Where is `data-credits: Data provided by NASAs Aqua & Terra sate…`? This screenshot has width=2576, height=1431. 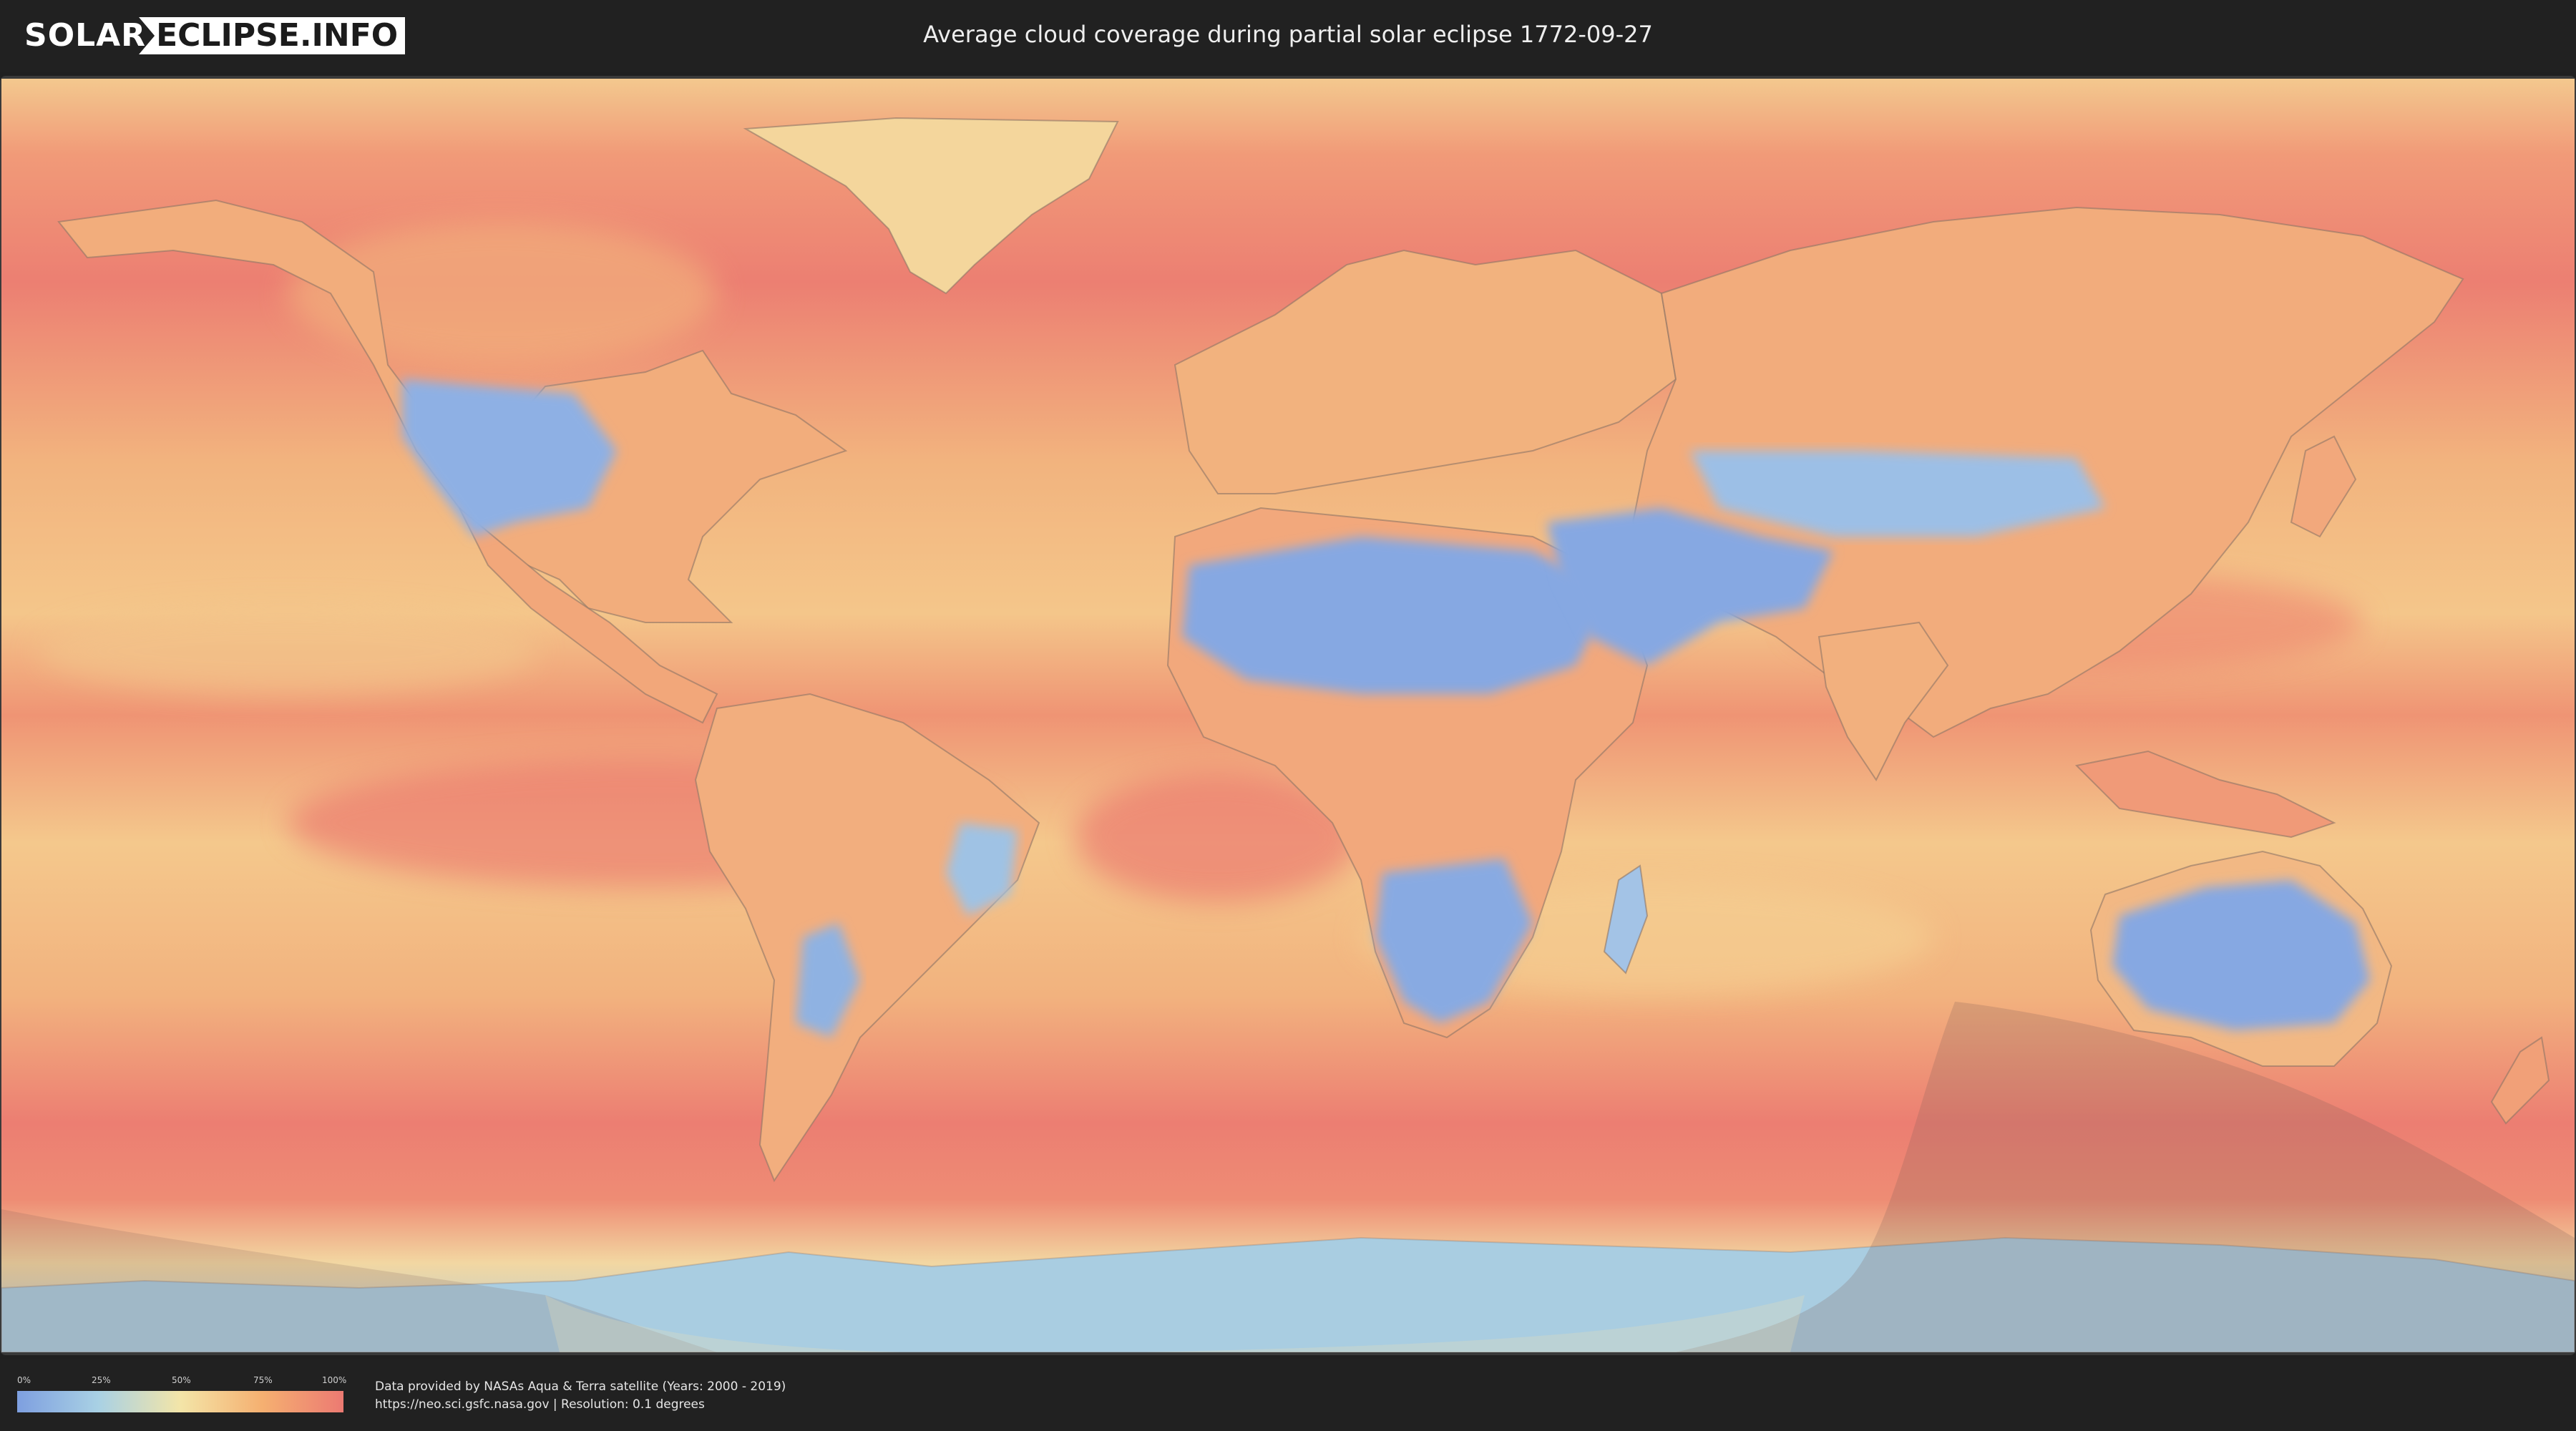 data-credits: Data provided by NASAs Aqua & Terra sate… is located at coordinates (580, 1396).